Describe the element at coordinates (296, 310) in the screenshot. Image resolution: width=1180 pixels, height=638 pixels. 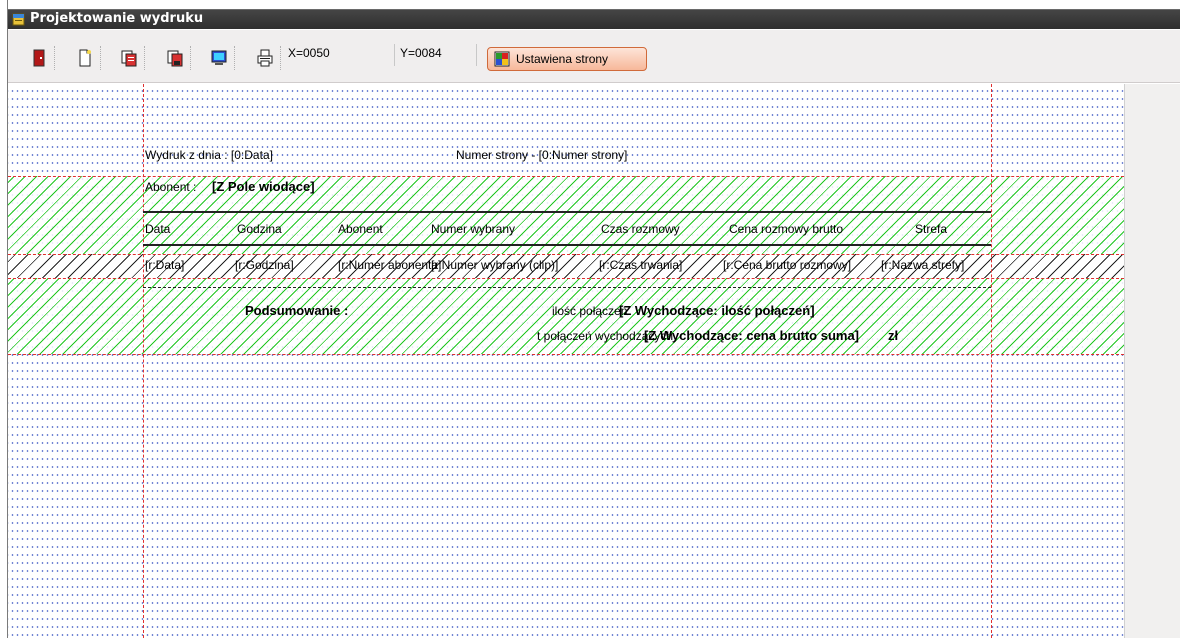
I see `summary-title: Podsumowanie :` at that location.